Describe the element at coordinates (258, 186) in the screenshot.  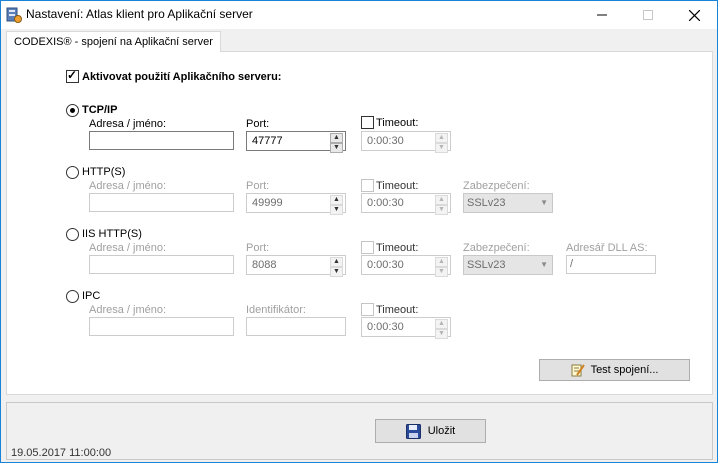
I see `https-port-label: Port:` at that location.